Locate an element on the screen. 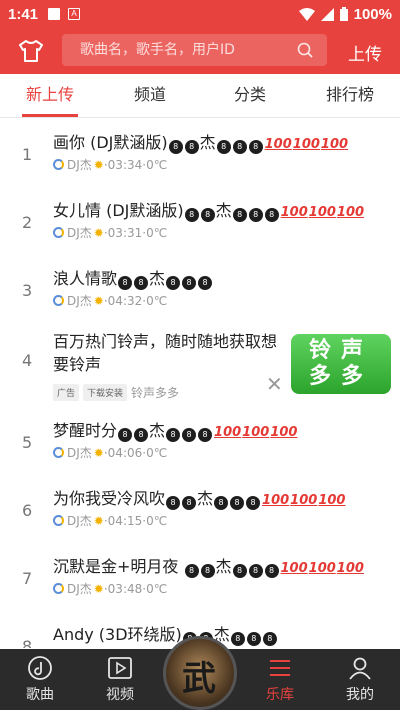 The height and width of the screenshot is (710, 400). song-title: Andy (3D环绕版)88杰888 is located at coordinates (165, 633).